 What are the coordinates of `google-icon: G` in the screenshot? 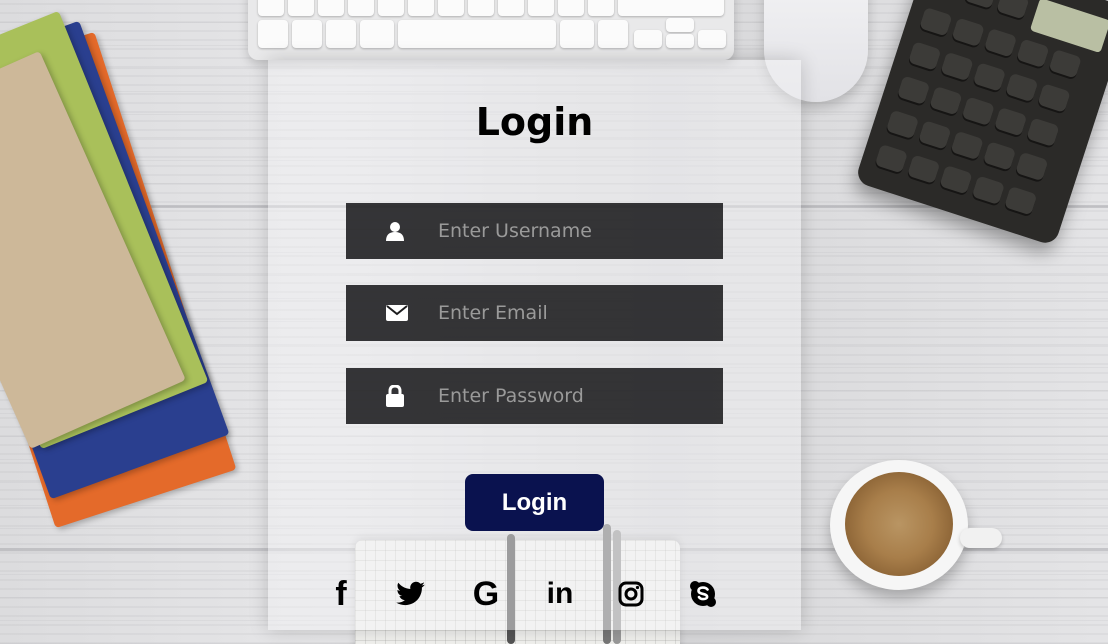 It's located at (486, 594).